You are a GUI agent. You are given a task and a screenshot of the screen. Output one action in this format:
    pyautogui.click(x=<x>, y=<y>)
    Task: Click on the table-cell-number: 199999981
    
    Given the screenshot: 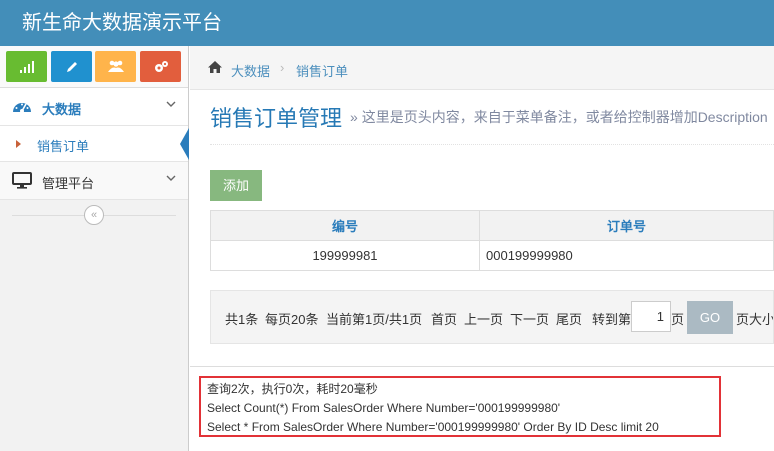 What is the action you would take?
    pyautogui.click(x=345, y=255)
    